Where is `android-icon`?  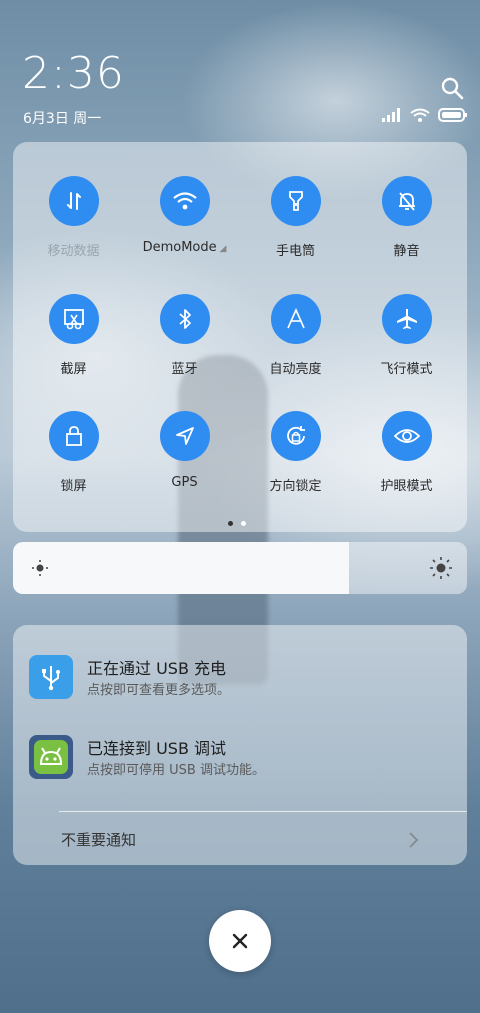
android-icon is located at coordinates (51, 757).